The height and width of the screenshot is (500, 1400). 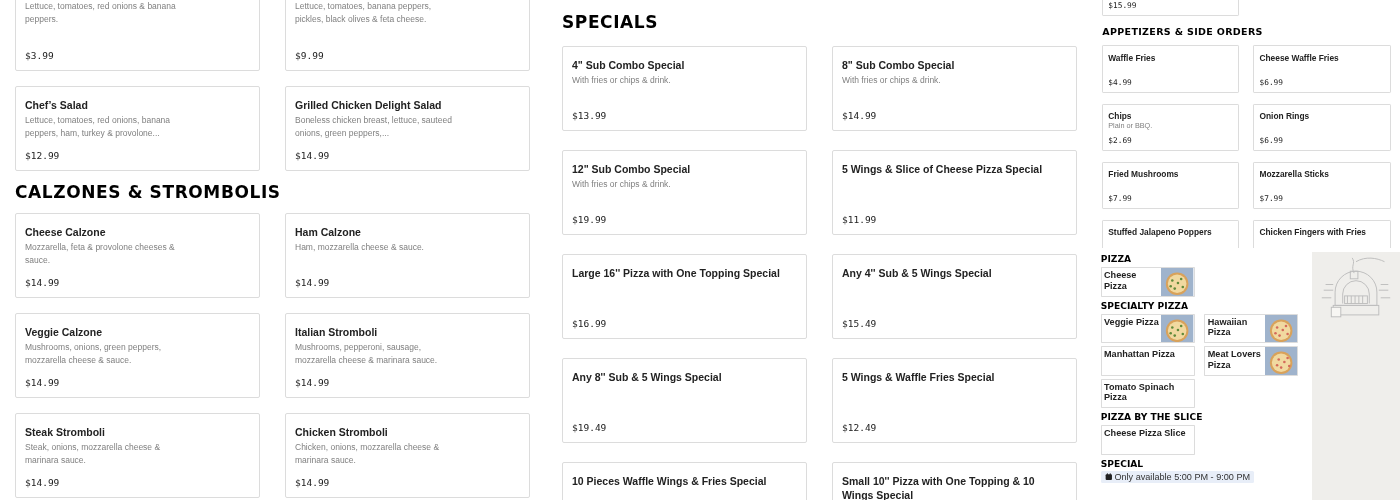 What do you see at coordinates (137, 35) in the screenshot?
I see `menu-card: Lettuce, tomatoes, red onions & banana peppers. $3.99` at bounding box center [137, 35].